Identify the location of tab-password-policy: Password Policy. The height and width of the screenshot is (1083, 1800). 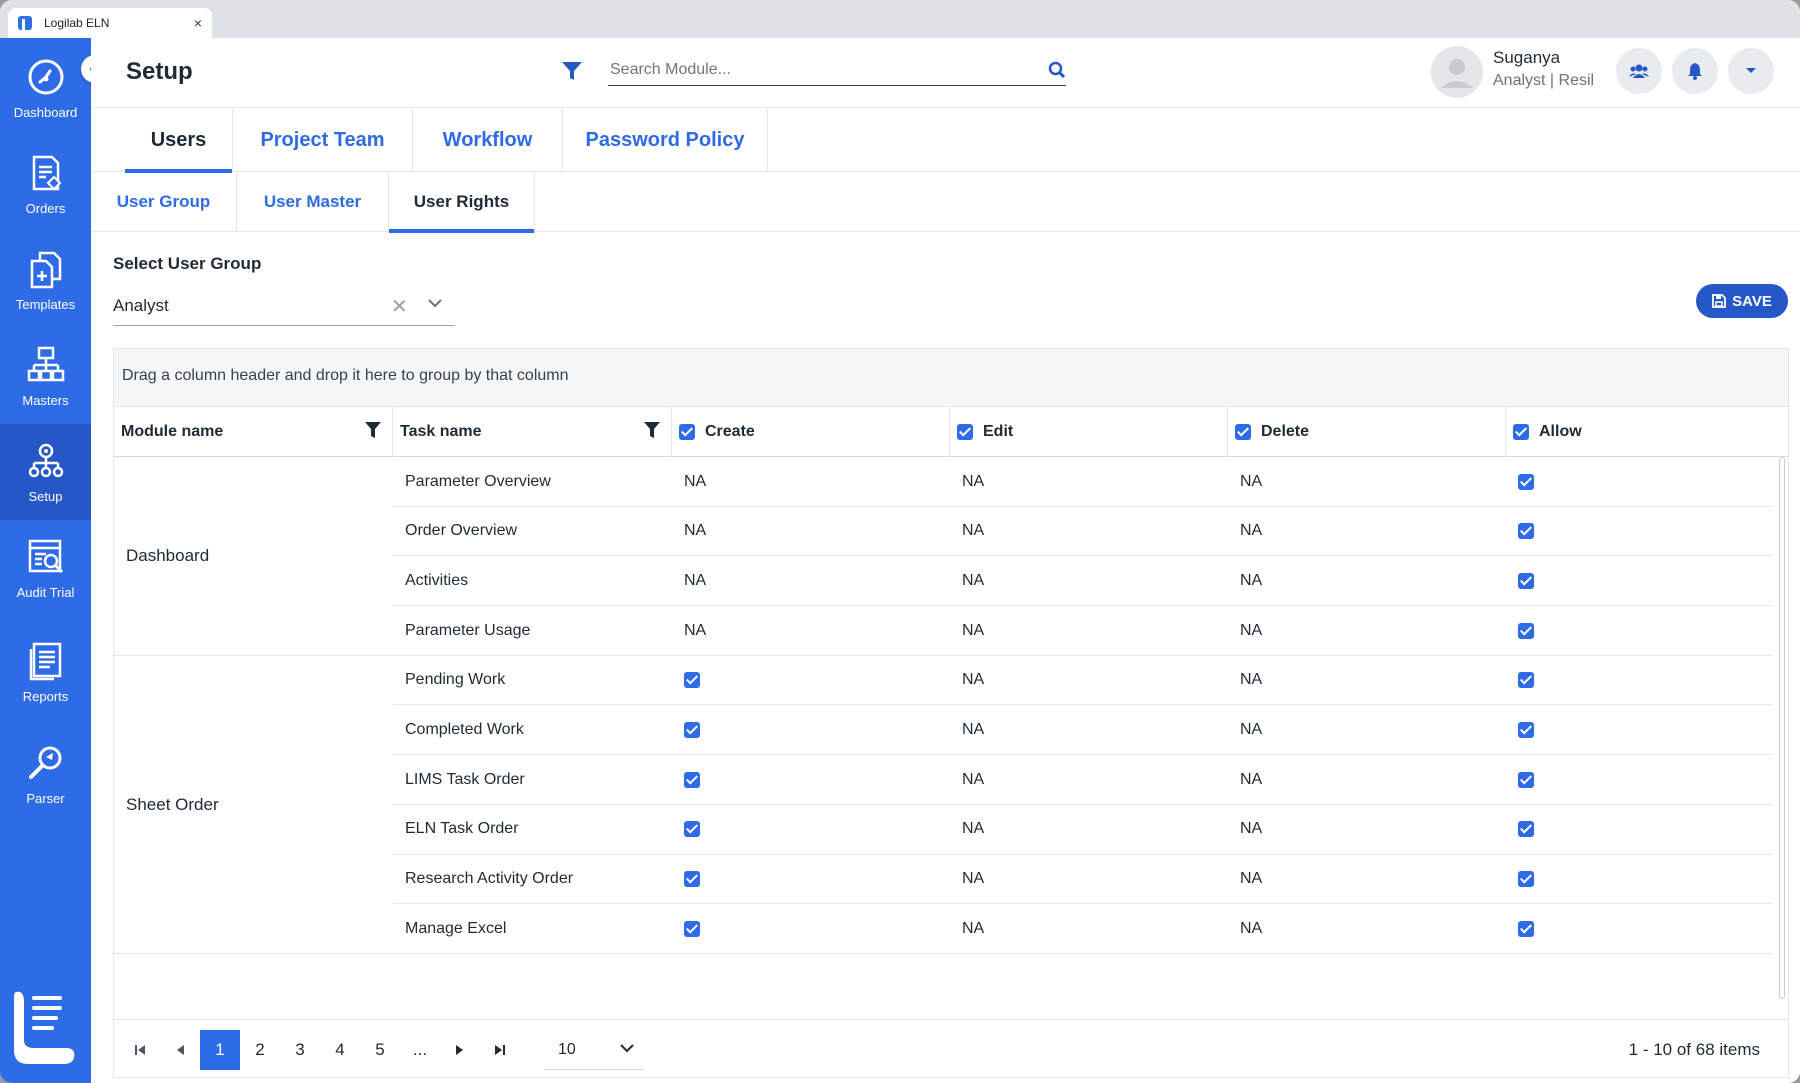
(665, 140).